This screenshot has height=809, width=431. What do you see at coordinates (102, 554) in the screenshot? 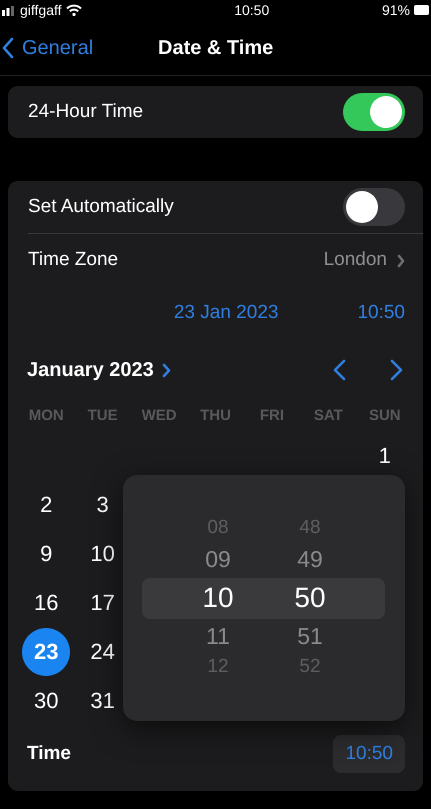
I see `calendar-day: 10` at bounding box center [102, 554].